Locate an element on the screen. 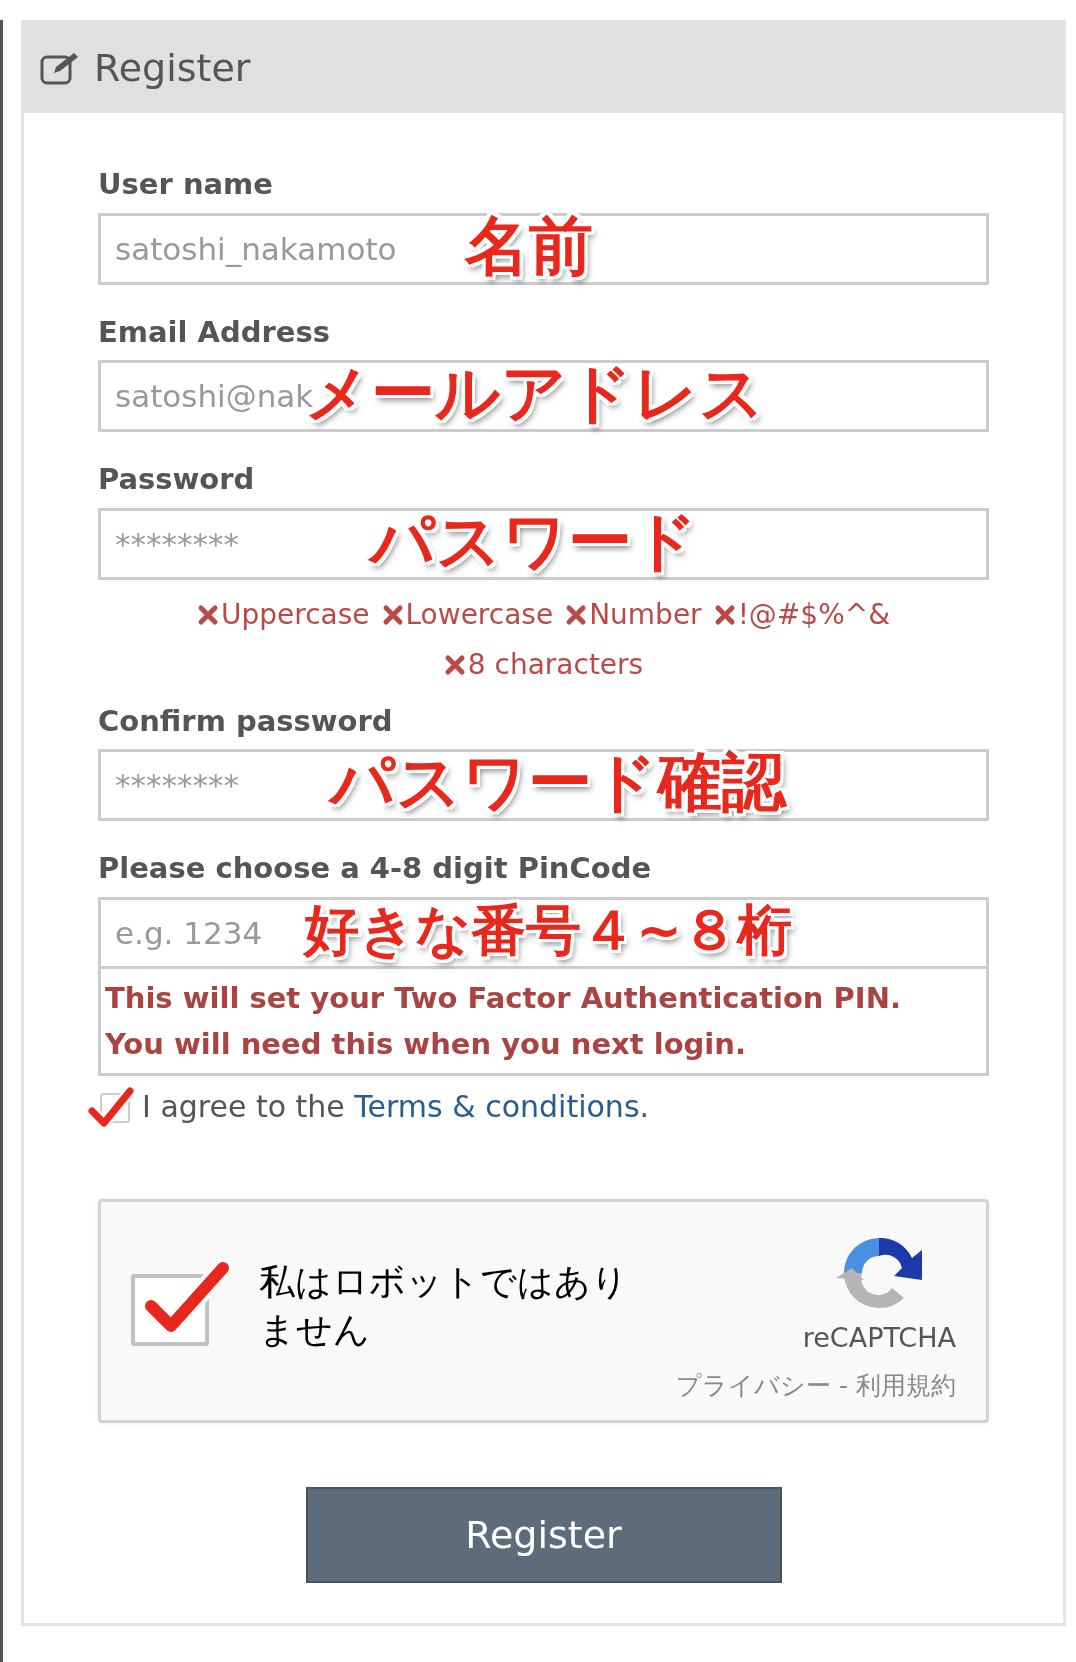 The width and height of the screenshot is (1076, 1662). requirement-text: Lowercase is located at coordinates (467, 614).